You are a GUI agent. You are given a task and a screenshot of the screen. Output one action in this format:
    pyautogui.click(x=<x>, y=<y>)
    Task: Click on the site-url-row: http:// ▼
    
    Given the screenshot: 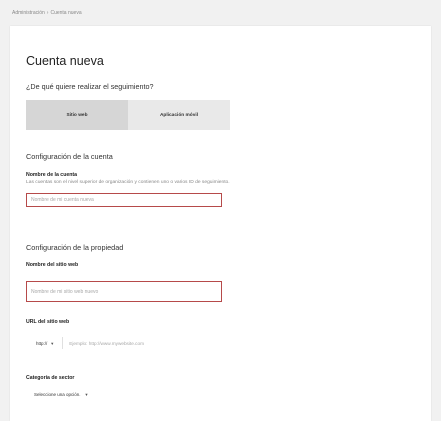 What is the action you would take?
    pyautogui.click(x=133, y=343)
    